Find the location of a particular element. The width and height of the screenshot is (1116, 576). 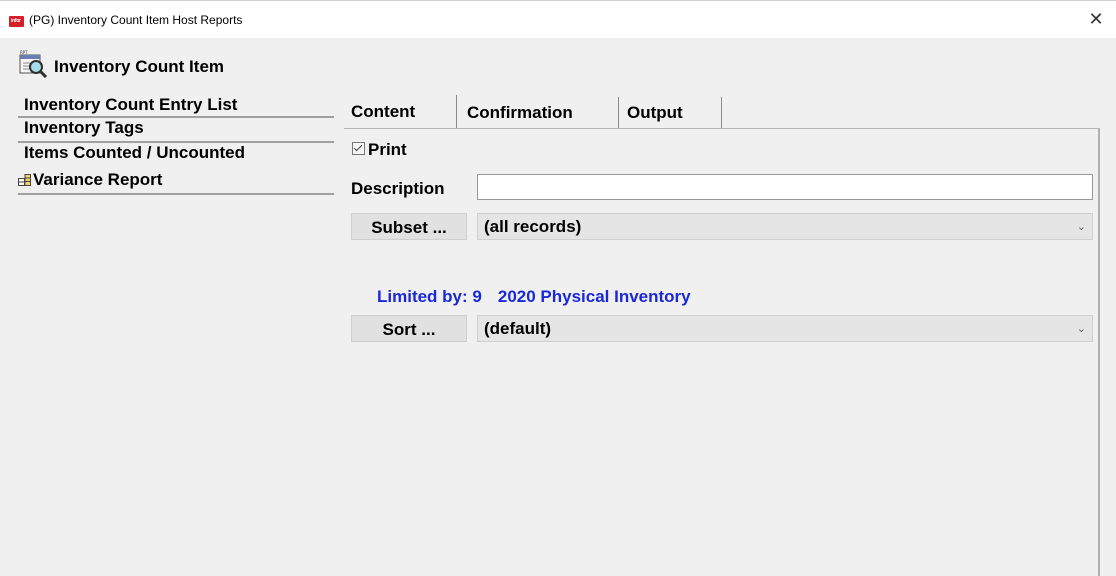

limited-by-value: 2020 Physical Inventory is located at coordinates (594, 296).